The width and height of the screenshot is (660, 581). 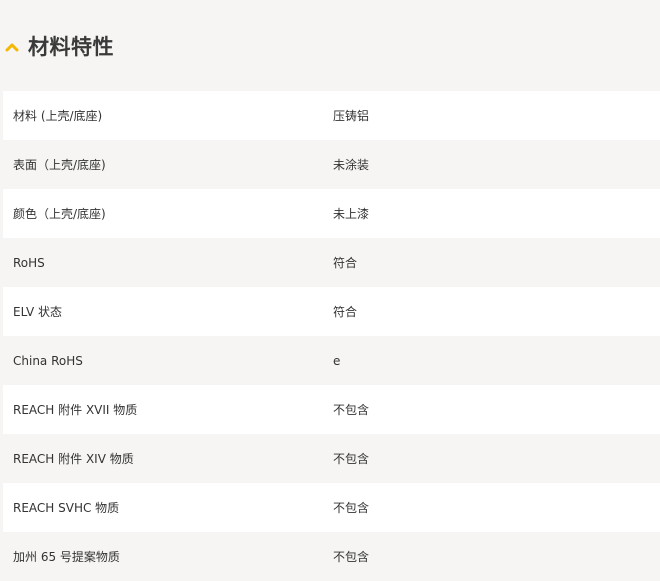 What do you see at coordinates (331, 507) in the screenshot?
I see `table-row: REACH SVHC 物质 不包含` at bounding box center [331, 507].